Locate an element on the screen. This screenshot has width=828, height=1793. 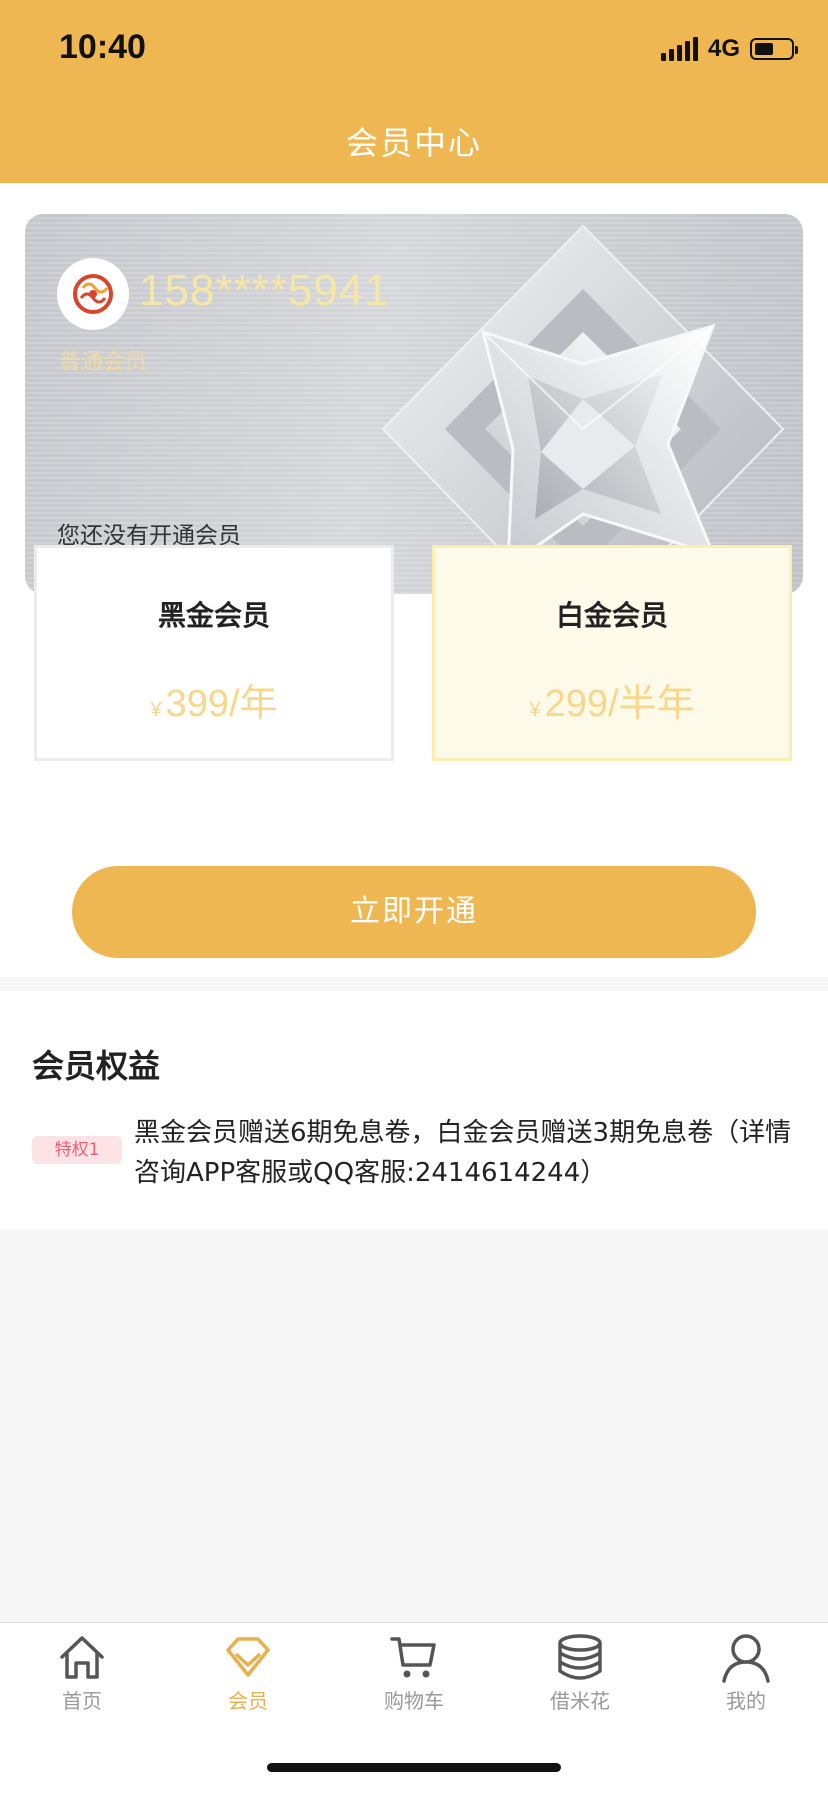
plan-name: 白金会员 is located at coordinates (611, 615).